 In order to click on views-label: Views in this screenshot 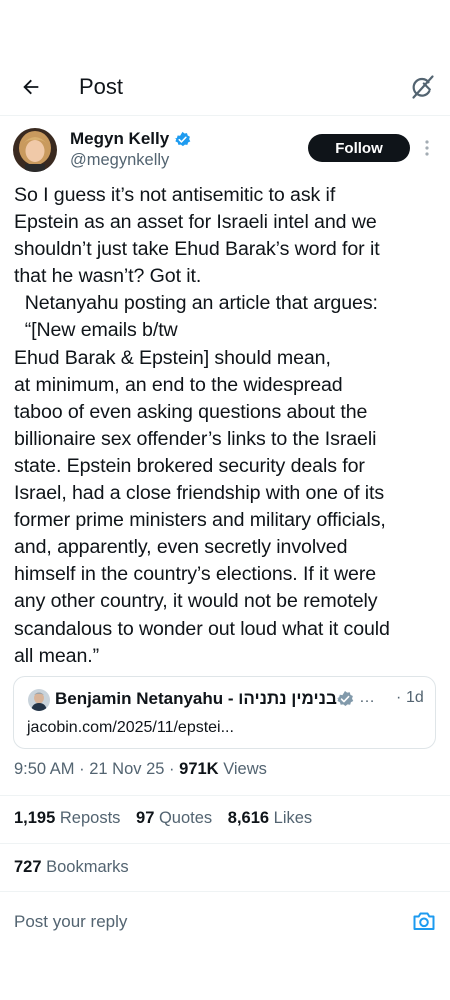, I will do `click(245, 769)`.